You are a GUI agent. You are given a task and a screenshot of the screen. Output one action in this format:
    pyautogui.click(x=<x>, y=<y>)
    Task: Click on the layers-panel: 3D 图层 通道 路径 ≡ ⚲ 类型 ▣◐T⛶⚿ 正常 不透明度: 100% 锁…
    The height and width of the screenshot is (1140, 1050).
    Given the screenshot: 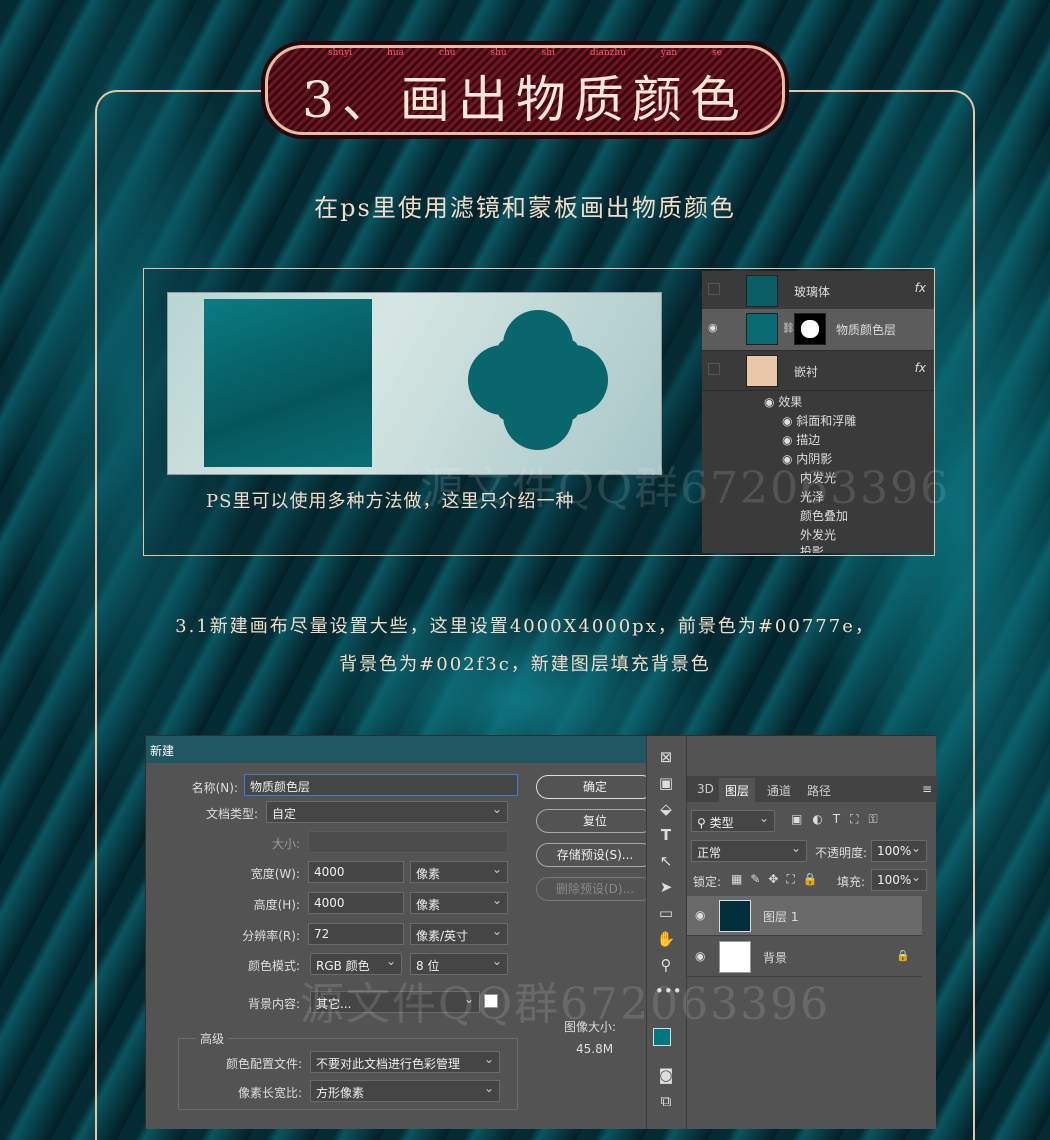 What is the action you would take?
    pyautogui.click(x=811, y=932)
    